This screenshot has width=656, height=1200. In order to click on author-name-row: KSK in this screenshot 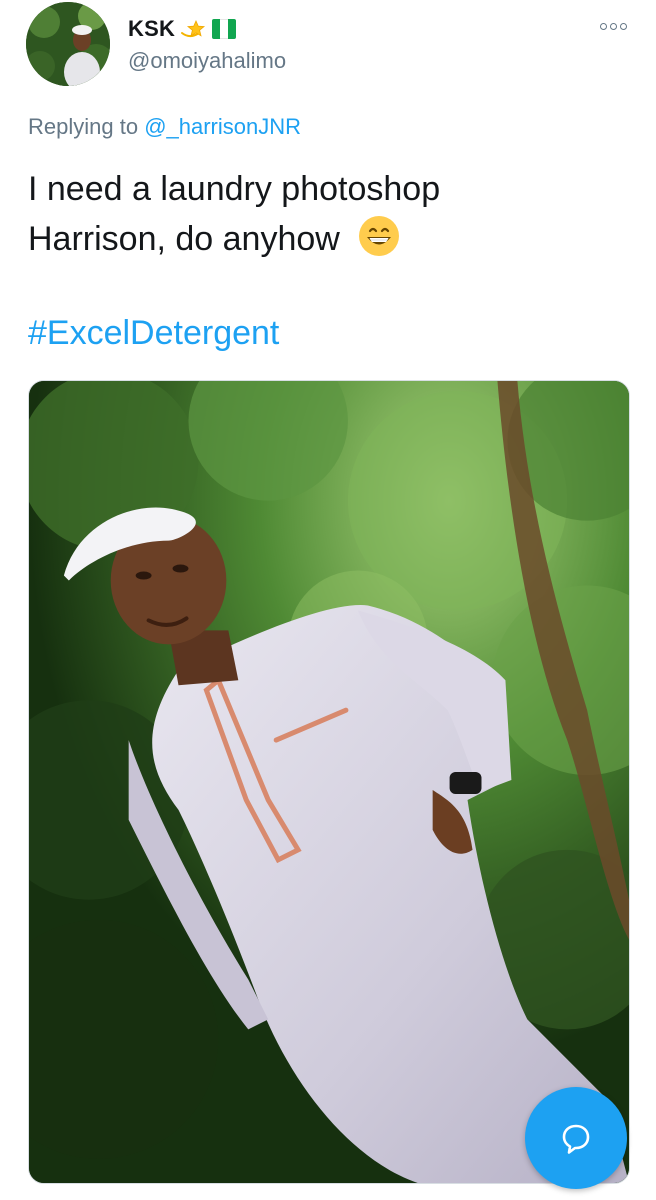, I will do `click(182, 29)`.